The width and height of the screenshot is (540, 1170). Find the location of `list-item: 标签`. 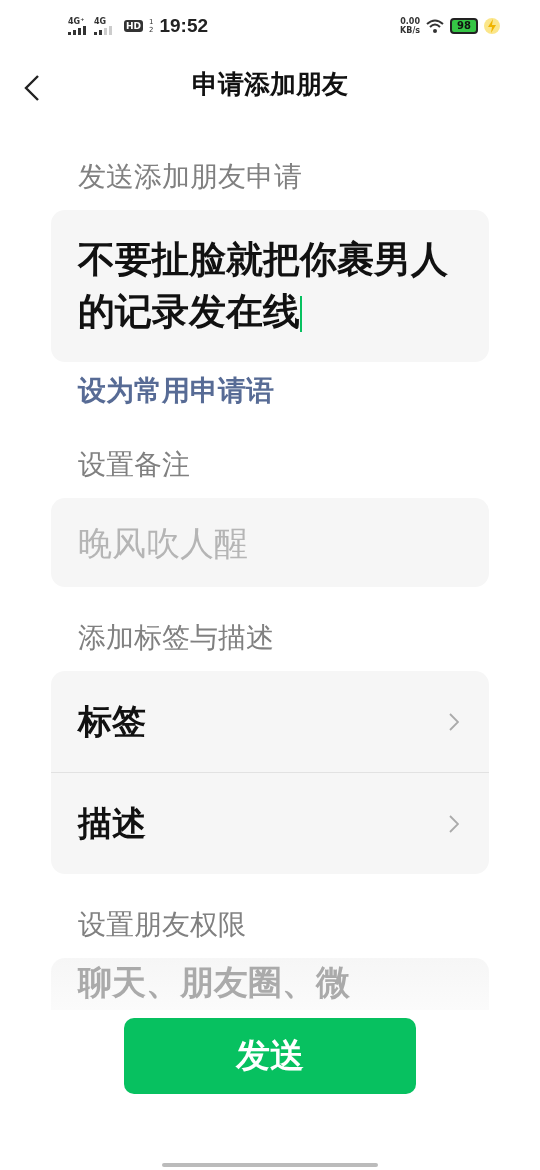

list-item: 标签 is located at coordinates (270, 721).